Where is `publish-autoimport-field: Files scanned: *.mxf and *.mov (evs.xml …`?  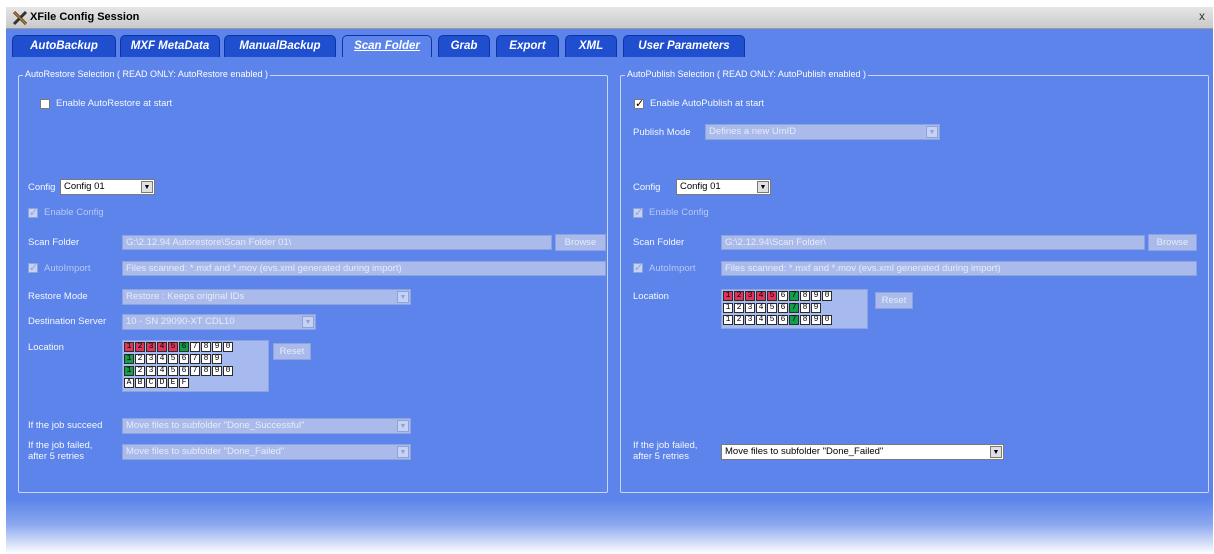 publish-autoimport-field: Files scanned: *.mxf and *.mov (evs.xml … is located at coordinates (959, 268).